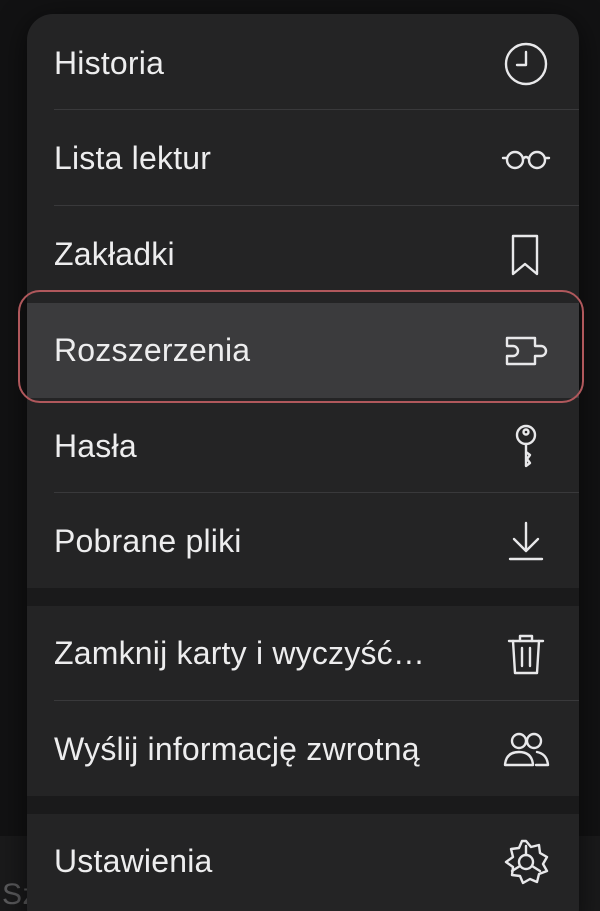  Describe the element at coordinates (152, 350) in the screenshot. I see `menu-item-label: Rozszerzenia` at that location.